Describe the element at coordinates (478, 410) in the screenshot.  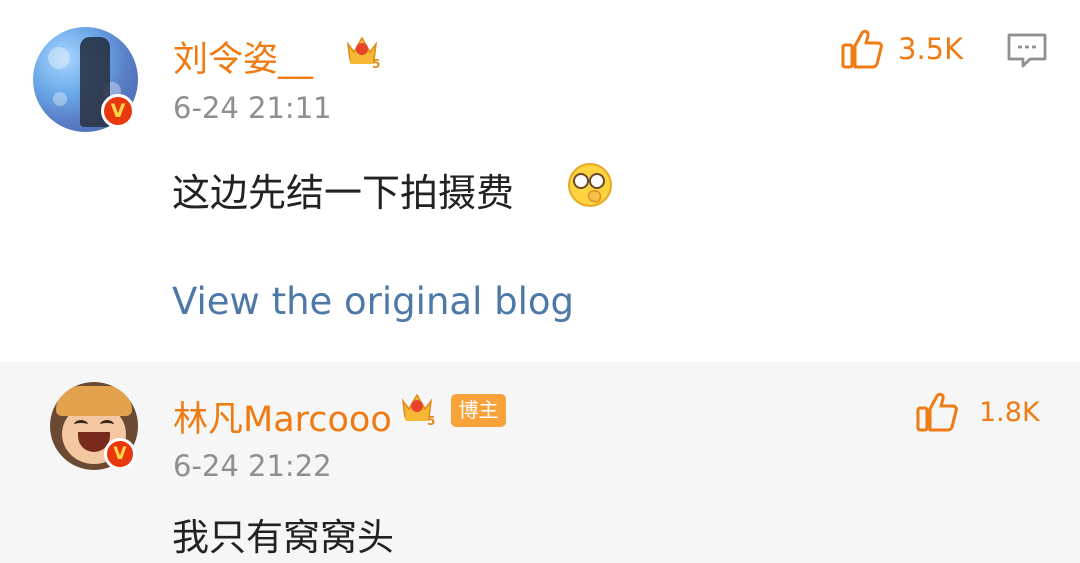
I see `blogger-host-tag: 博主` at that location.